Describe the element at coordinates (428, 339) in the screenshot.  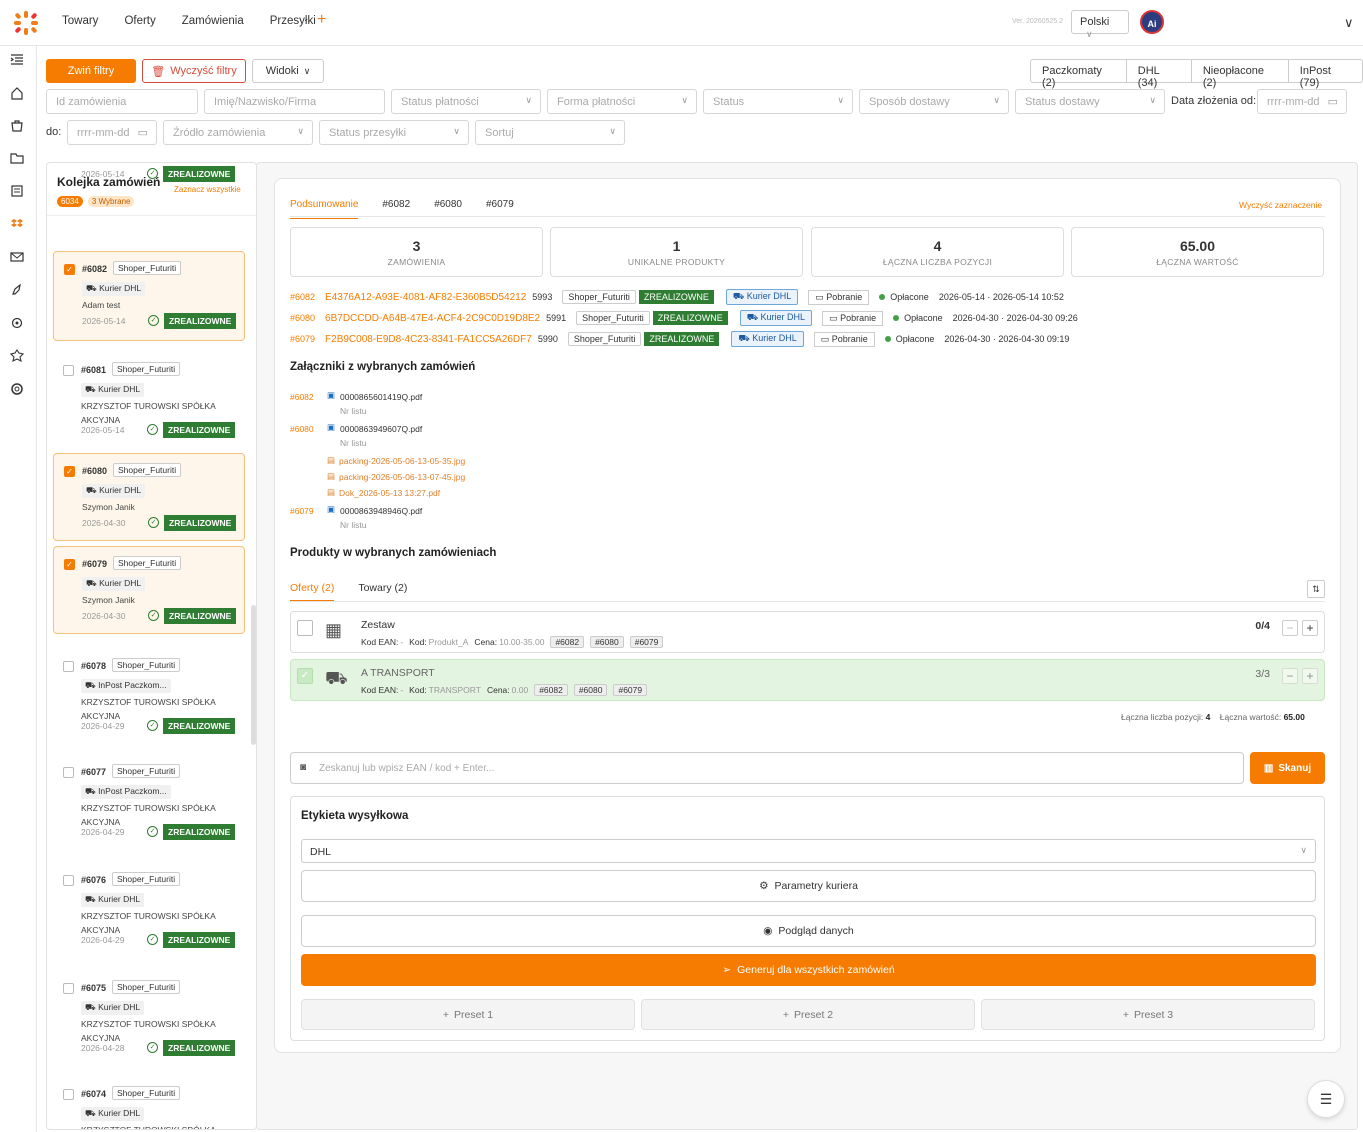
I see `order-uuid: F2B9C008-E9D8-4C23-8341-FA1CC5A26DF7` at that location.